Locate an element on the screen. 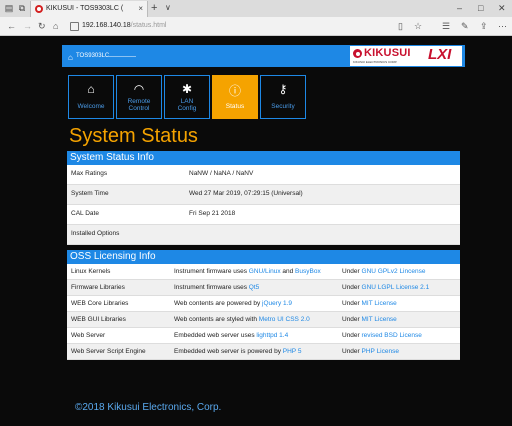 This screenshot has width=512, height=426. kikusui-mark-icon is located at coordinates (357, 53).